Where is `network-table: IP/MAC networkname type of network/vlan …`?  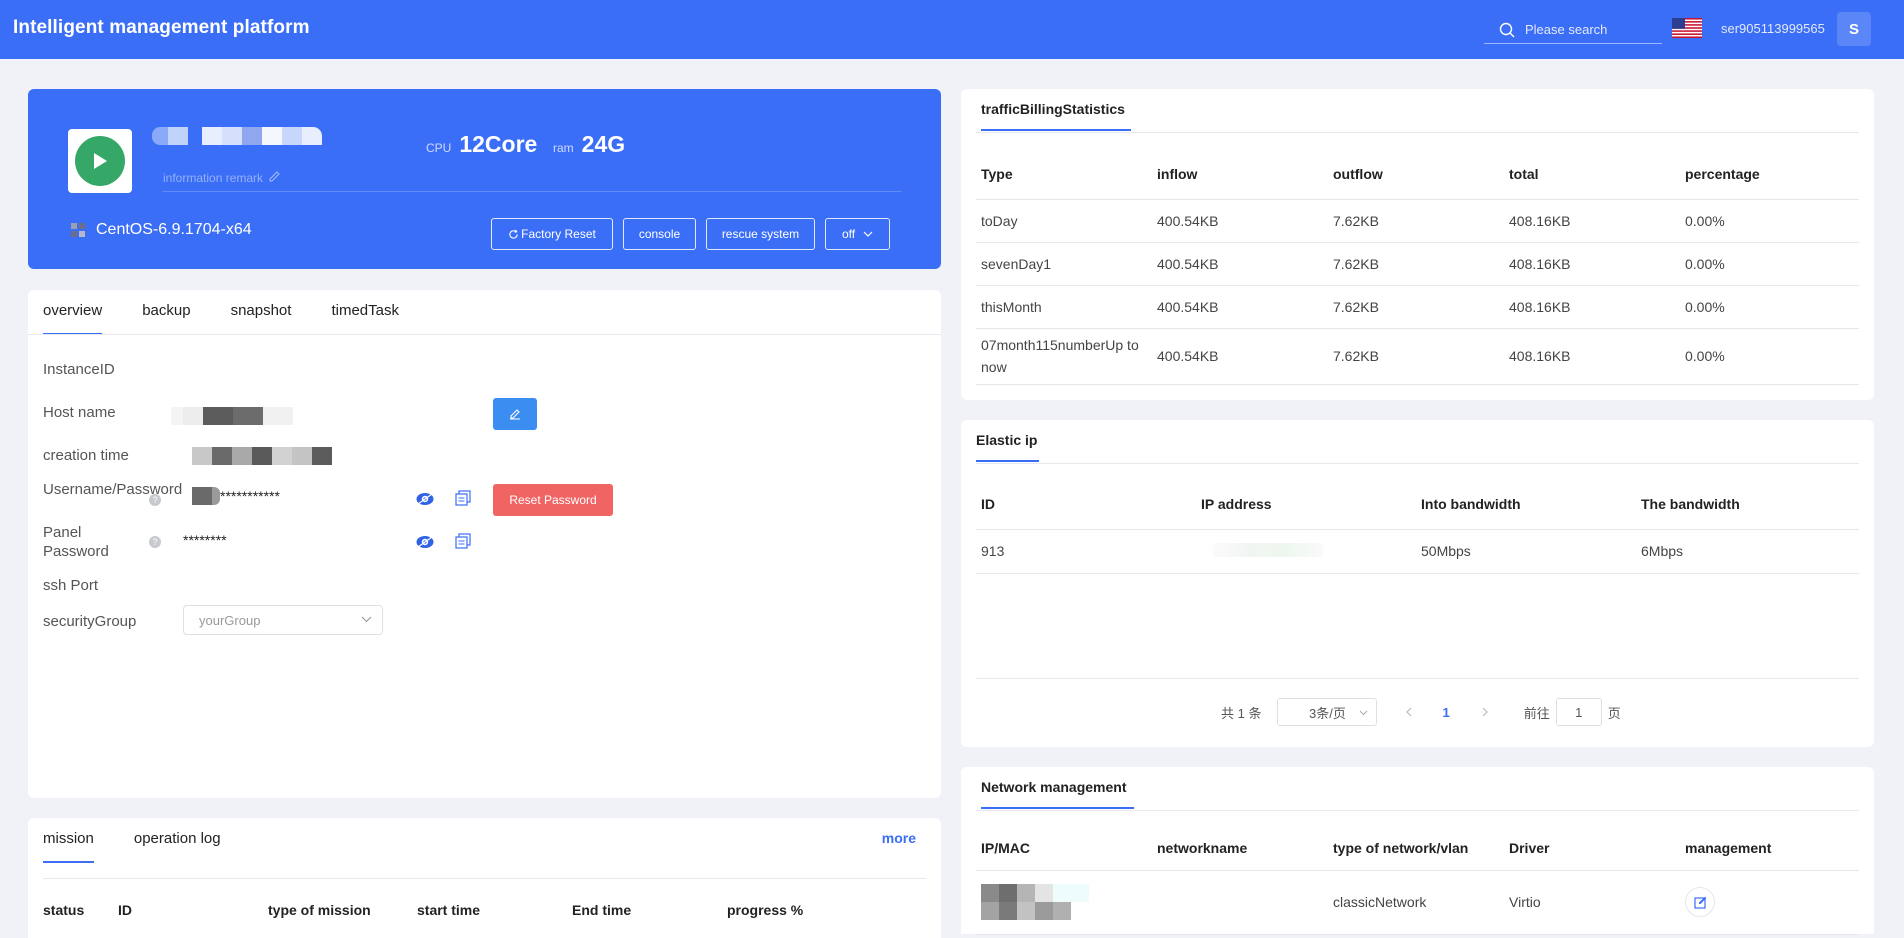
network-table: IP/MAC networkname type of network/vlan … is located at coordinates (1417, 880).